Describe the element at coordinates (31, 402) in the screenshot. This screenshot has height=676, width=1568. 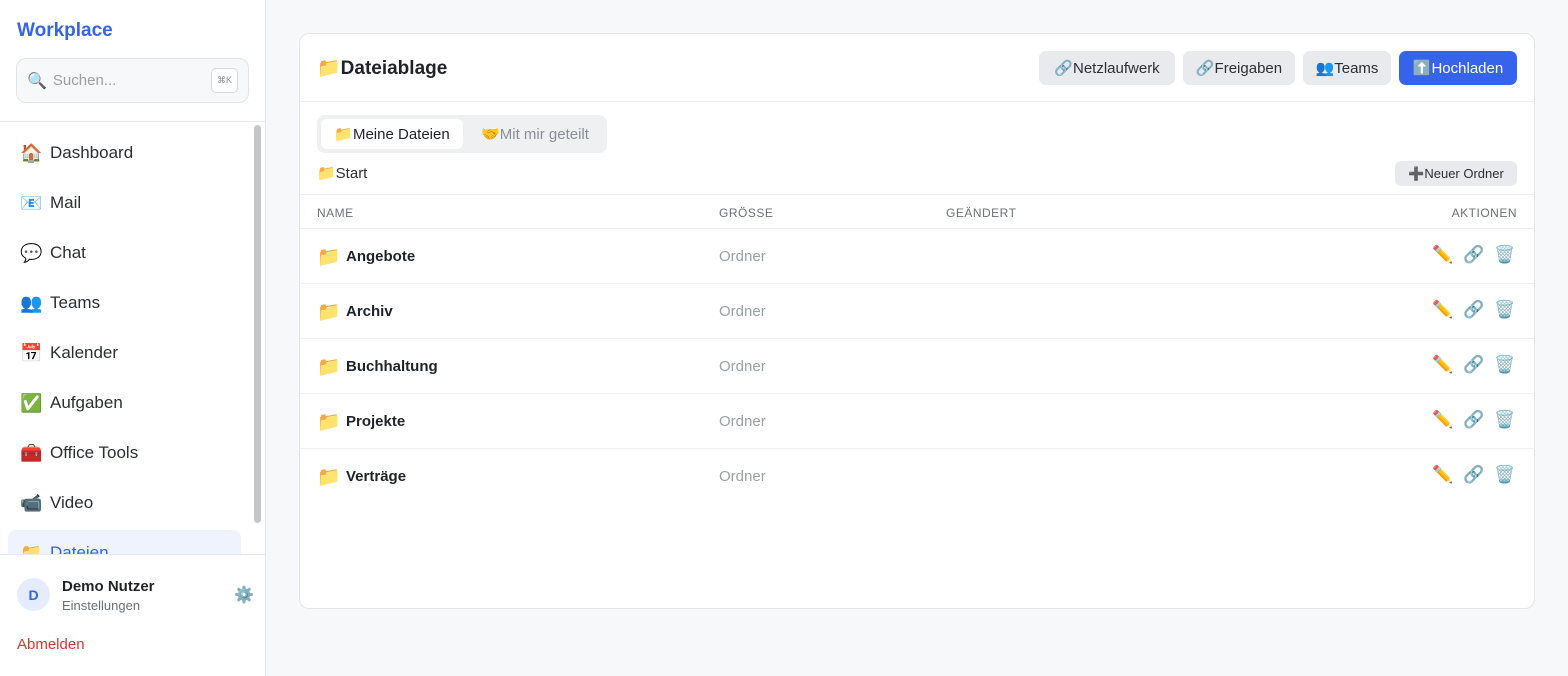
I see `checkmark-icon: ✅` at that location.